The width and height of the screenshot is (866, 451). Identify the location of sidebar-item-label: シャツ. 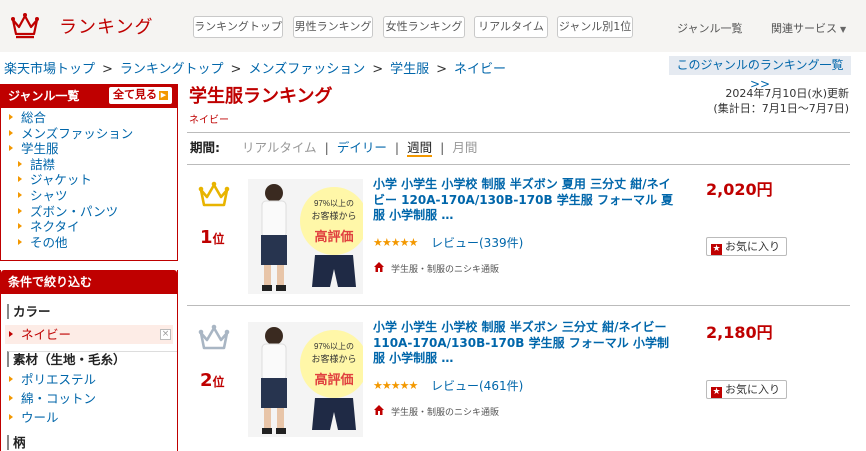
(49, 195).